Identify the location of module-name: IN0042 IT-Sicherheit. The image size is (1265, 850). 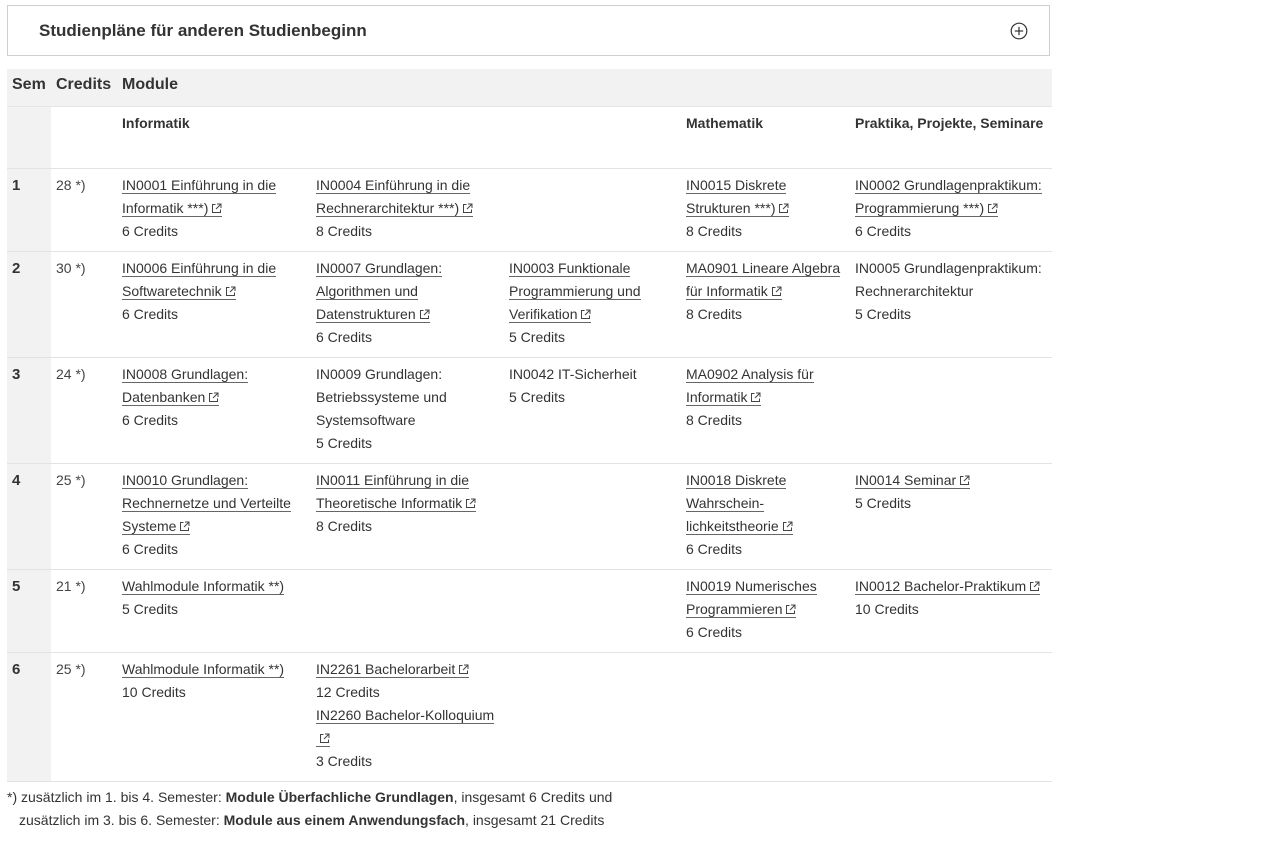
(573, 374).